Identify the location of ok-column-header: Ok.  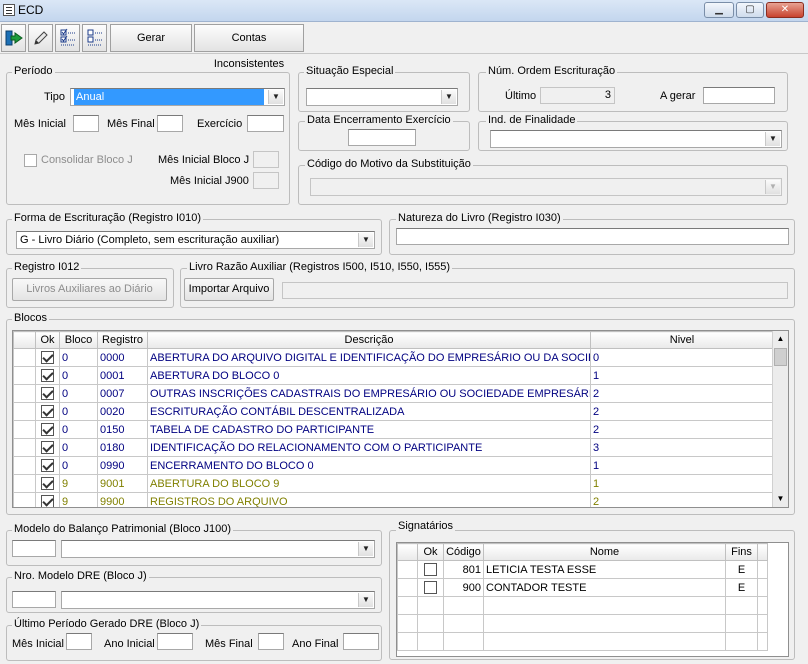
(47, 340).